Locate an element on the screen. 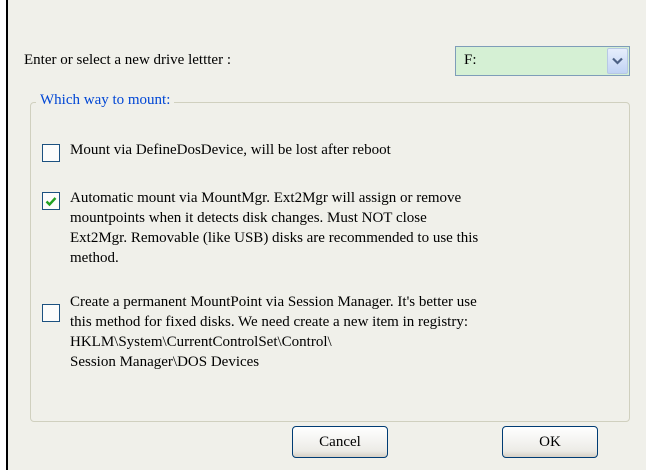  checkmark-icon is located at coordinates (51, 201).